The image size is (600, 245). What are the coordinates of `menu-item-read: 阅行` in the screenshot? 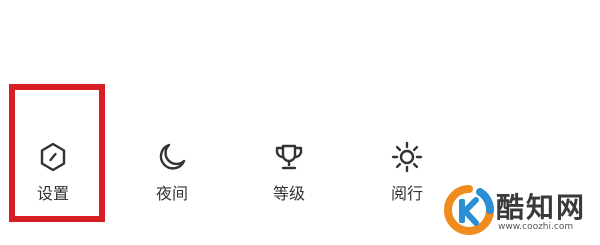 It's located at (407, 176).